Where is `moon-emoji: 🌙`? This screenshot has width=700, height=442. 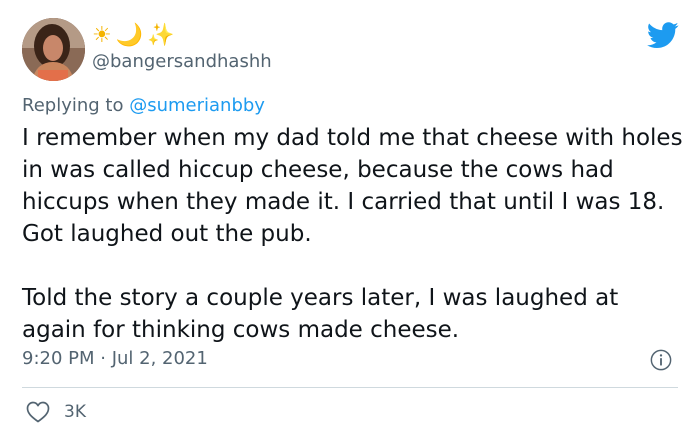 moon-emoji: 🌙 is located at coordinates (129, 35).